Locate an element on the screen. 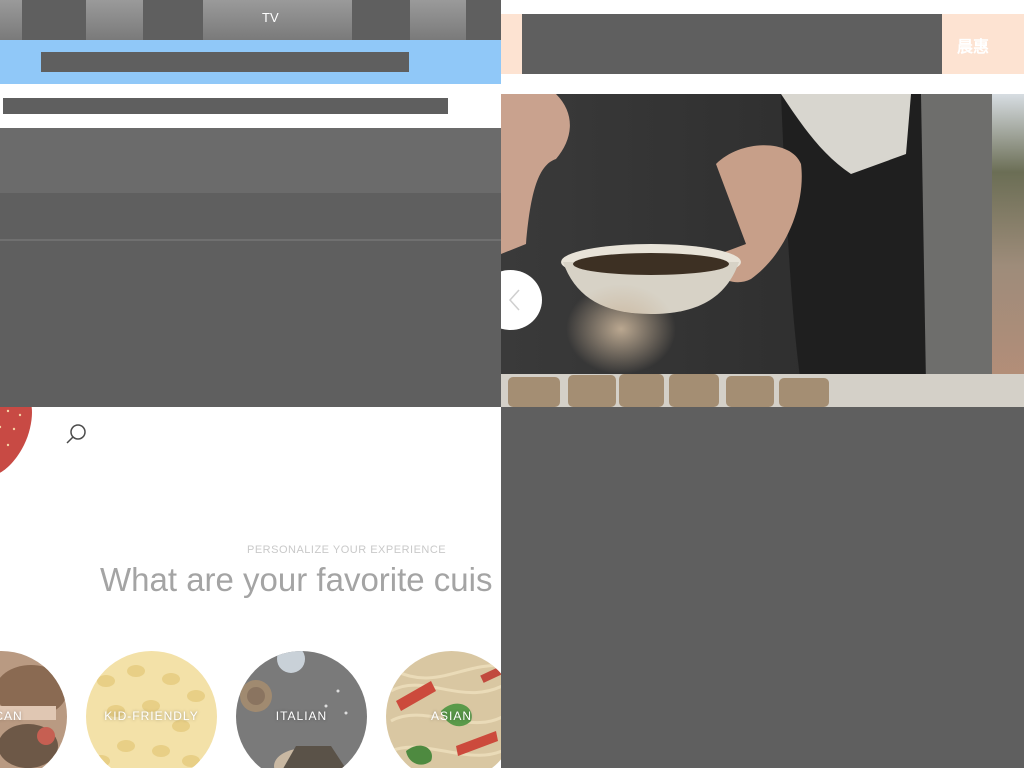 The width and height of the screenshot is (1024, 768). peach-button: 晨惠 is located at coordinates (983, 44).